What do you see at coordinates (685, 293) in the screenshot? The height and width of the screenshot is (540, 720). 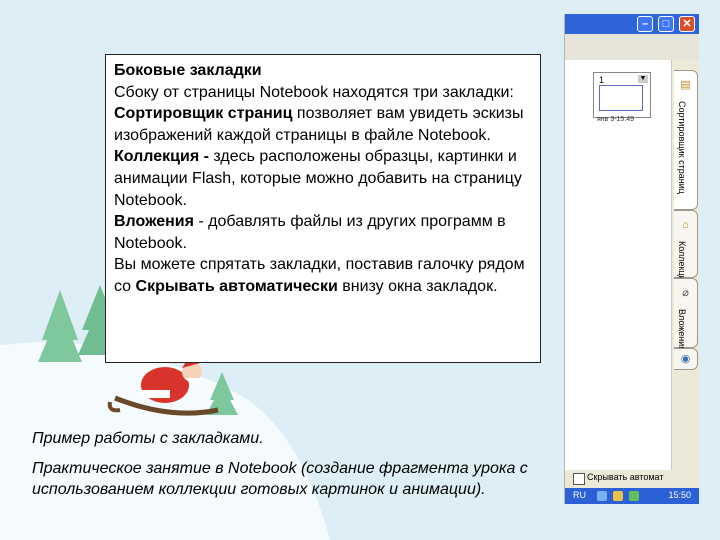 I see `paperclip-icon: ⌀` at bounding box center [685, 293].